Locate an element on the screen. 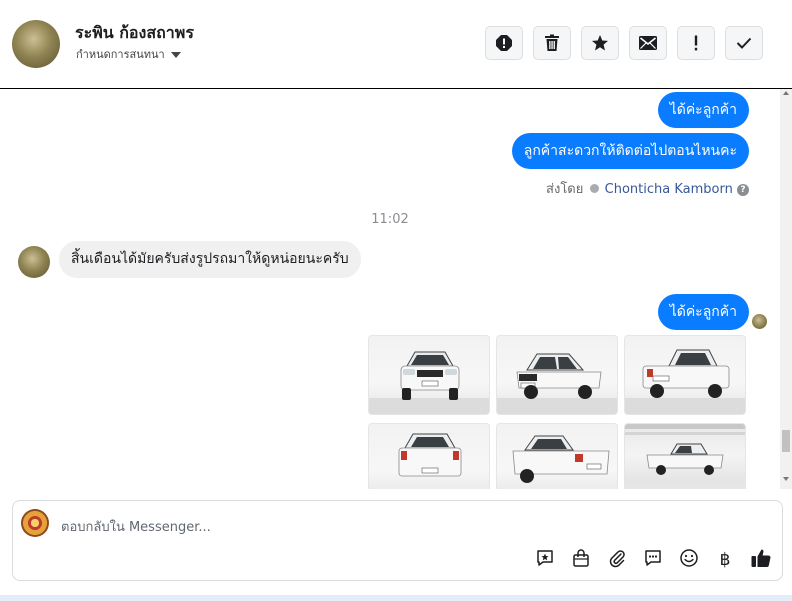 The image size is (792, 601). help-icon: ? is located at coordinates (743, 190).